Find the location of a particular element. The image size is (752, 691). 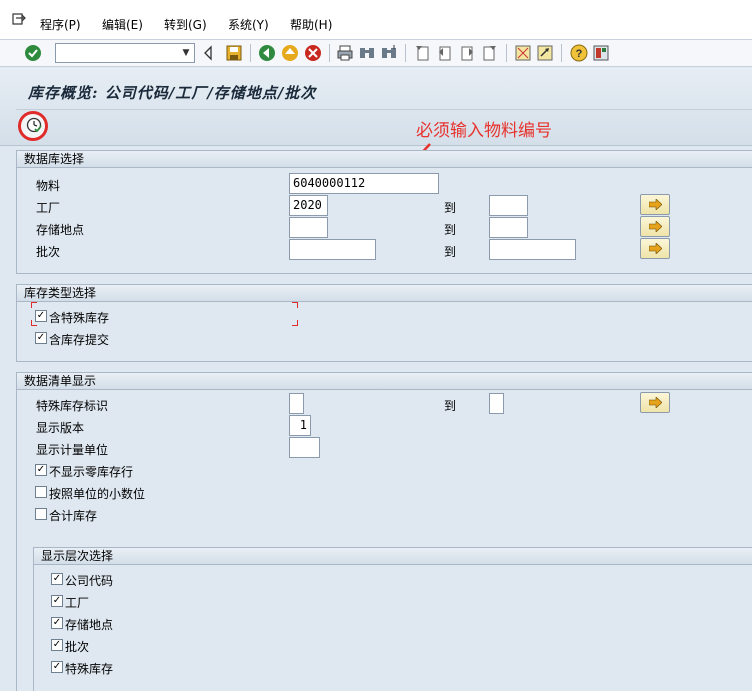

special-id-from-input is located at coordinates (296, 403).